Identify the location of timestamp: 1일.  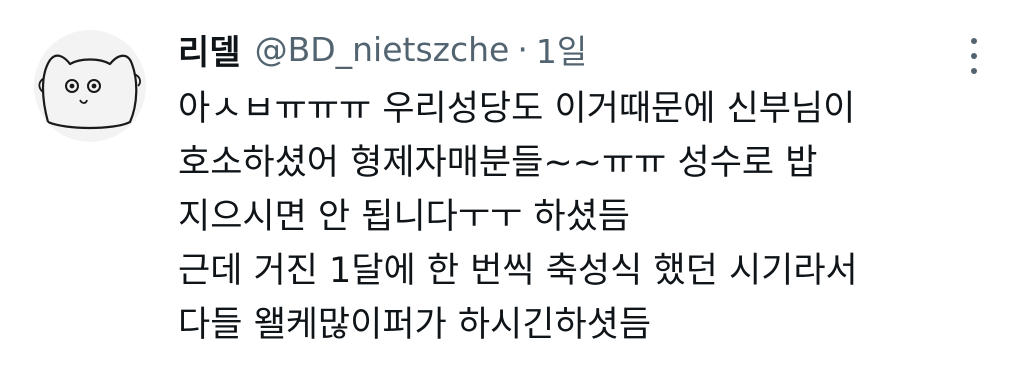
(561, 49).